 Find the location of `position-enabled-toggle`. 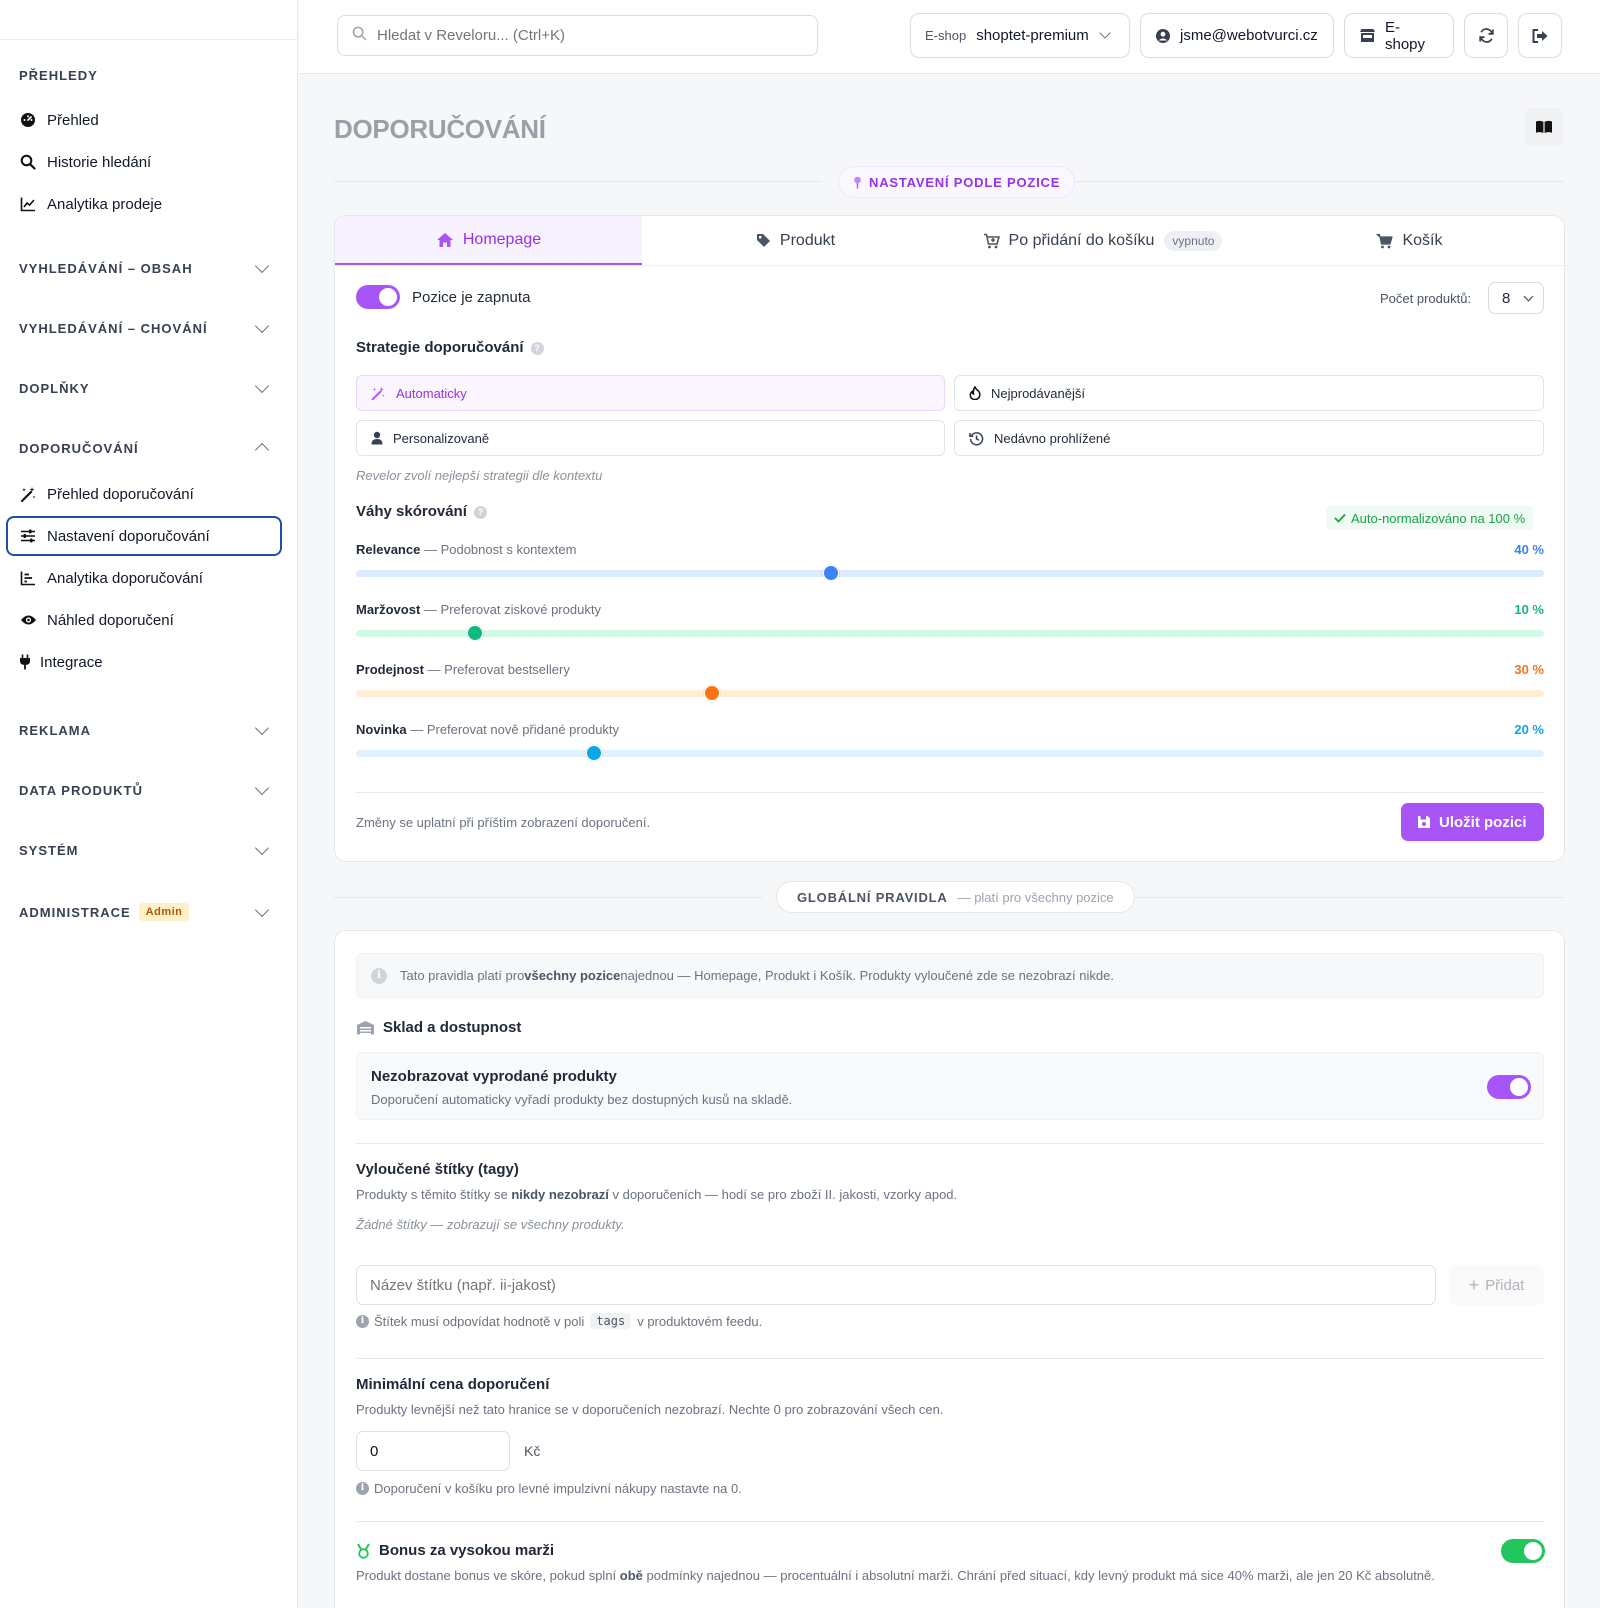

position-enabled-toggle is located at coordinates (378, 297).